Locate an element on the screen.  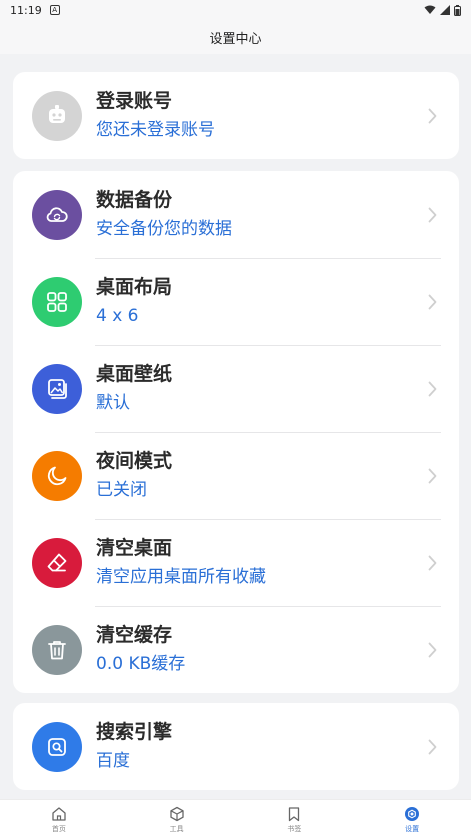
status-icons is located at coordinates (442, 10).